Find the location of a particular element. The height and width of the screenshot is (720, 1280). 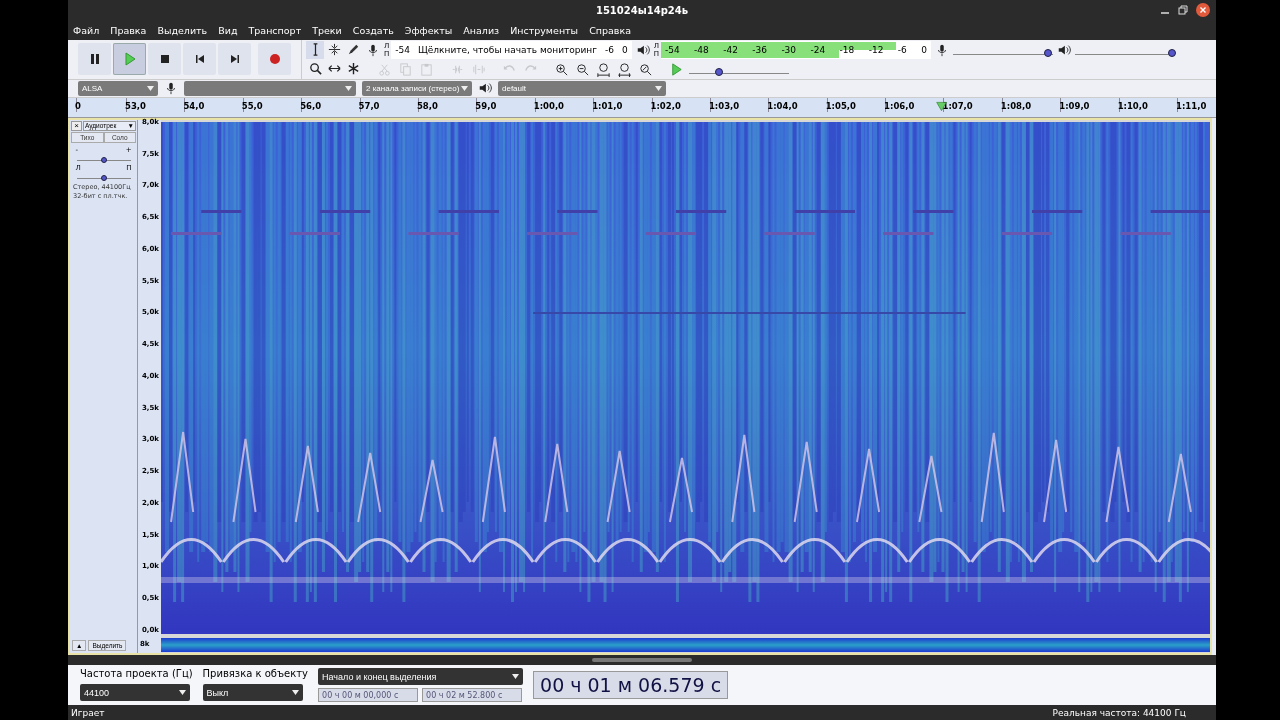

menu-item: Правка is located at coordinates (128, 31).